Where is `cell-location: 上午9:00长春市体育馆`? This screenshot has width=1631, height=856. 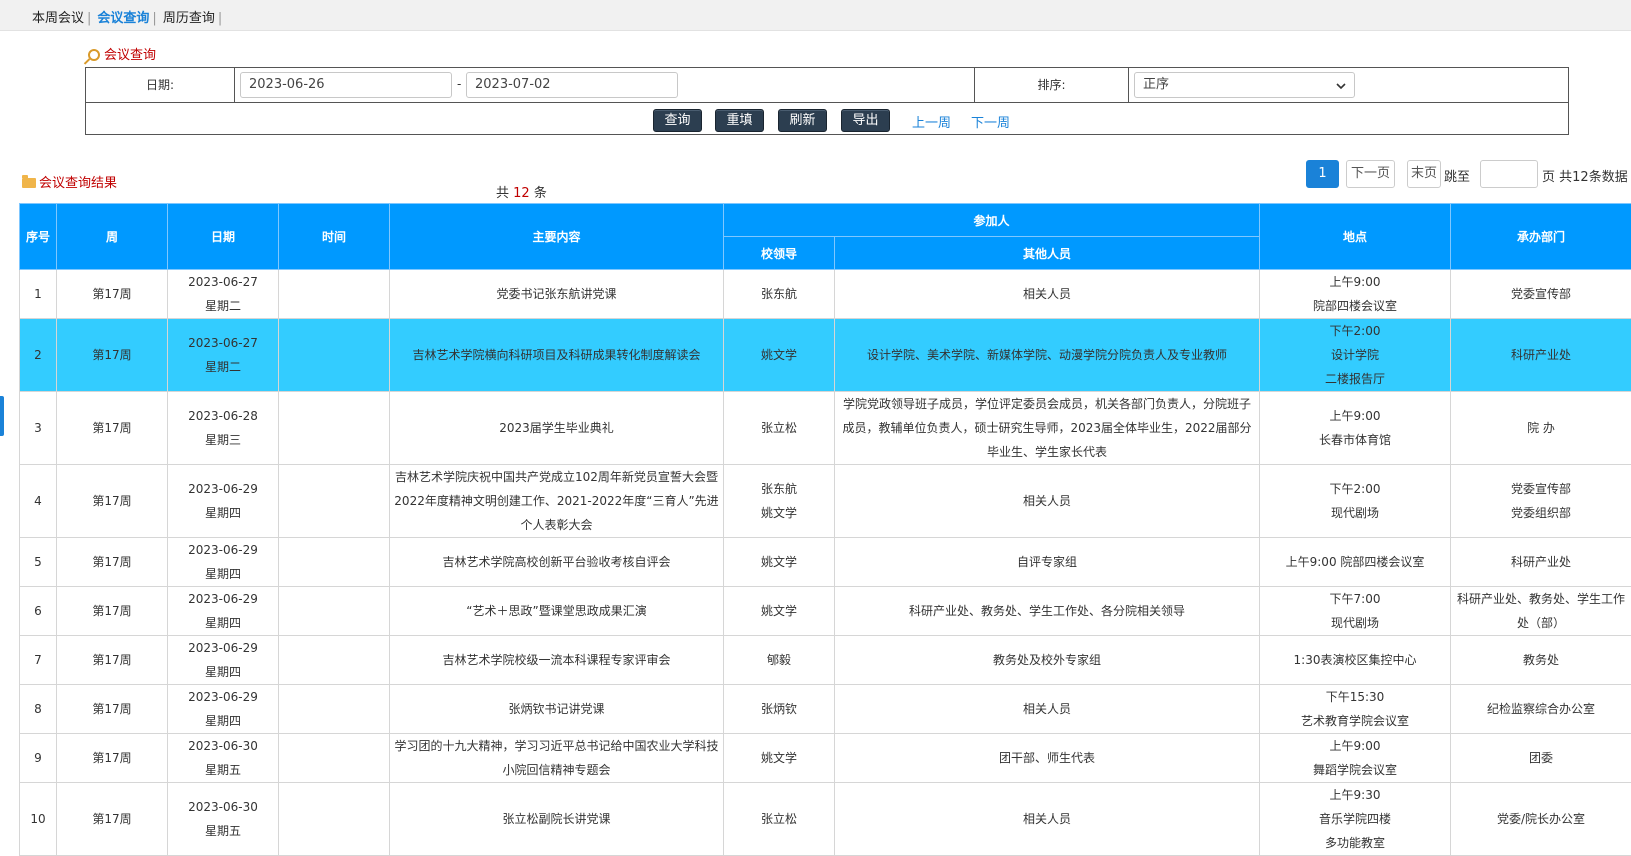 cell-location: 上午9:00长春市体育馆 is located at coordinates (1355, 428).